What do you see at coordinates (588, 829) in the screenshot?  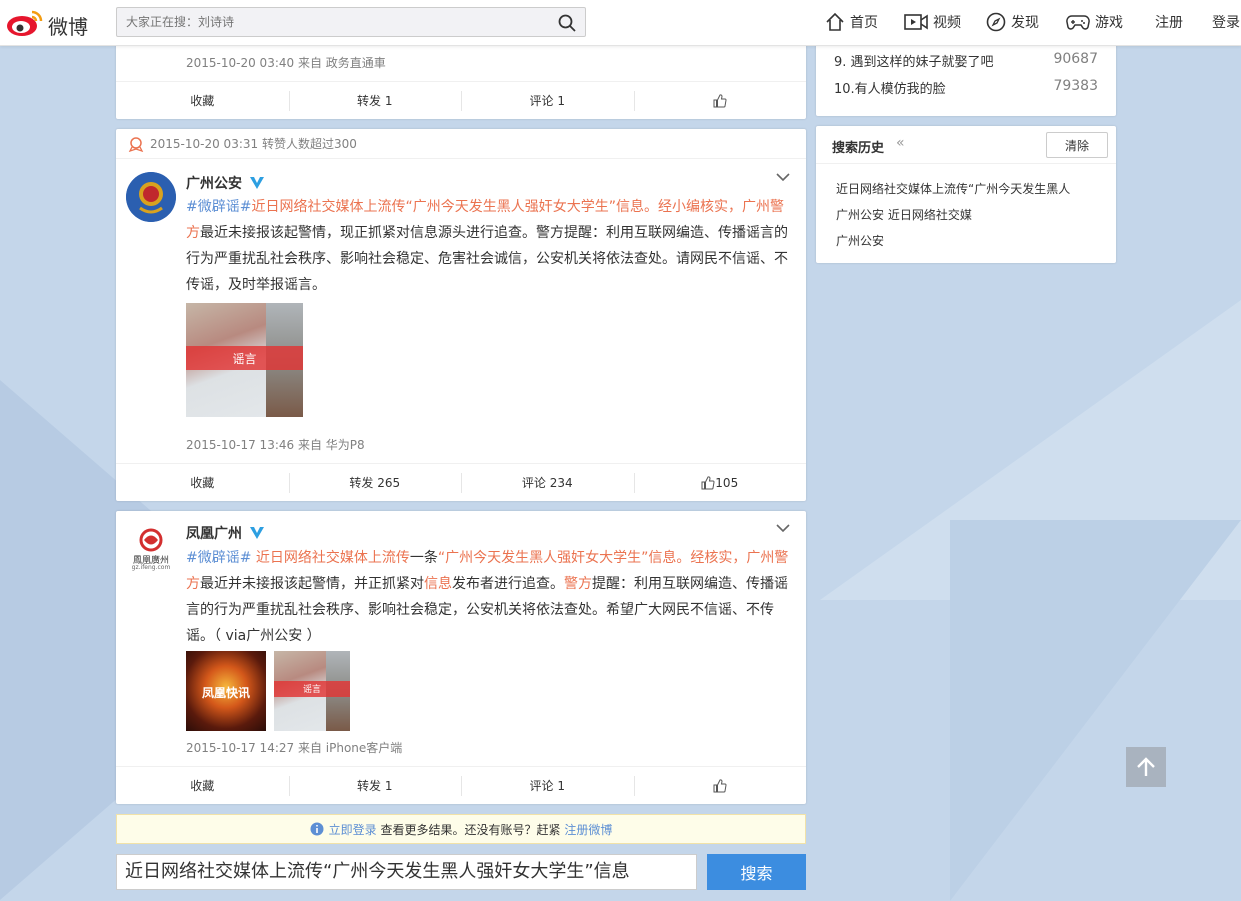 I see `register-link: 注册微博` at bounding box center [588, 829].